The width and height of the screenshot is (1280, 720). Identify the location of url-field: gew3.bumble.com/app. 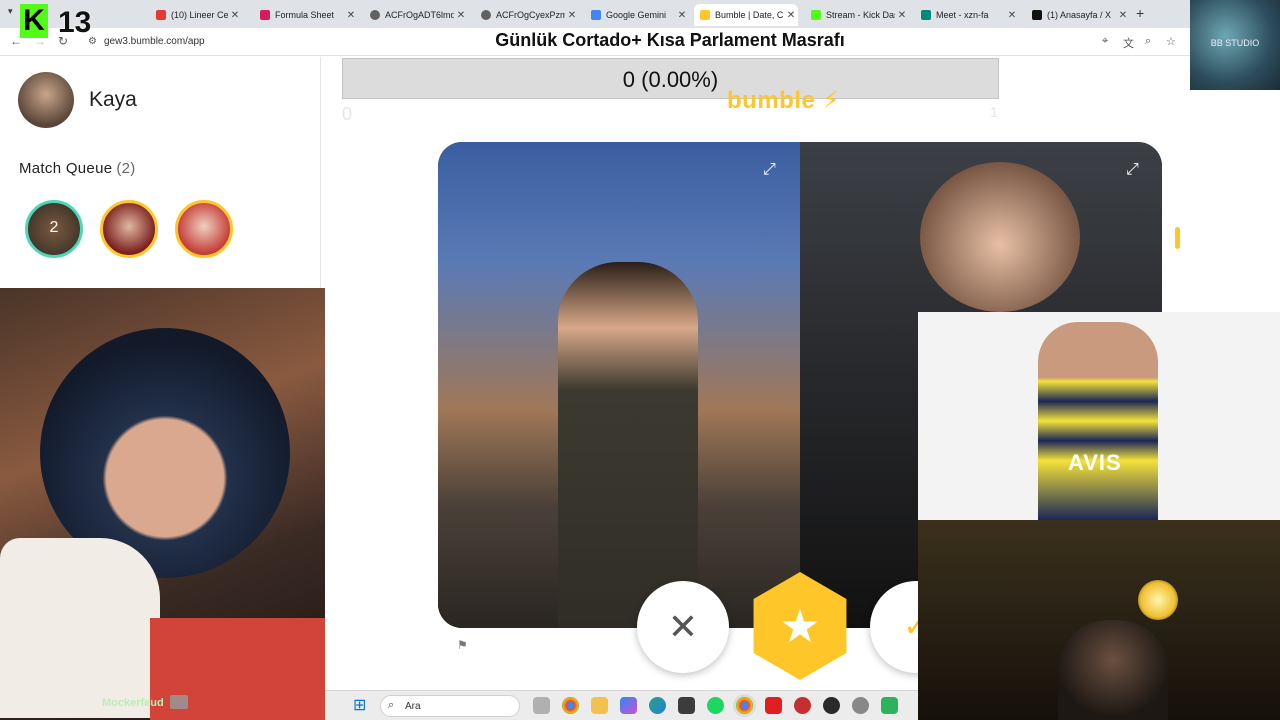
(154, 41).